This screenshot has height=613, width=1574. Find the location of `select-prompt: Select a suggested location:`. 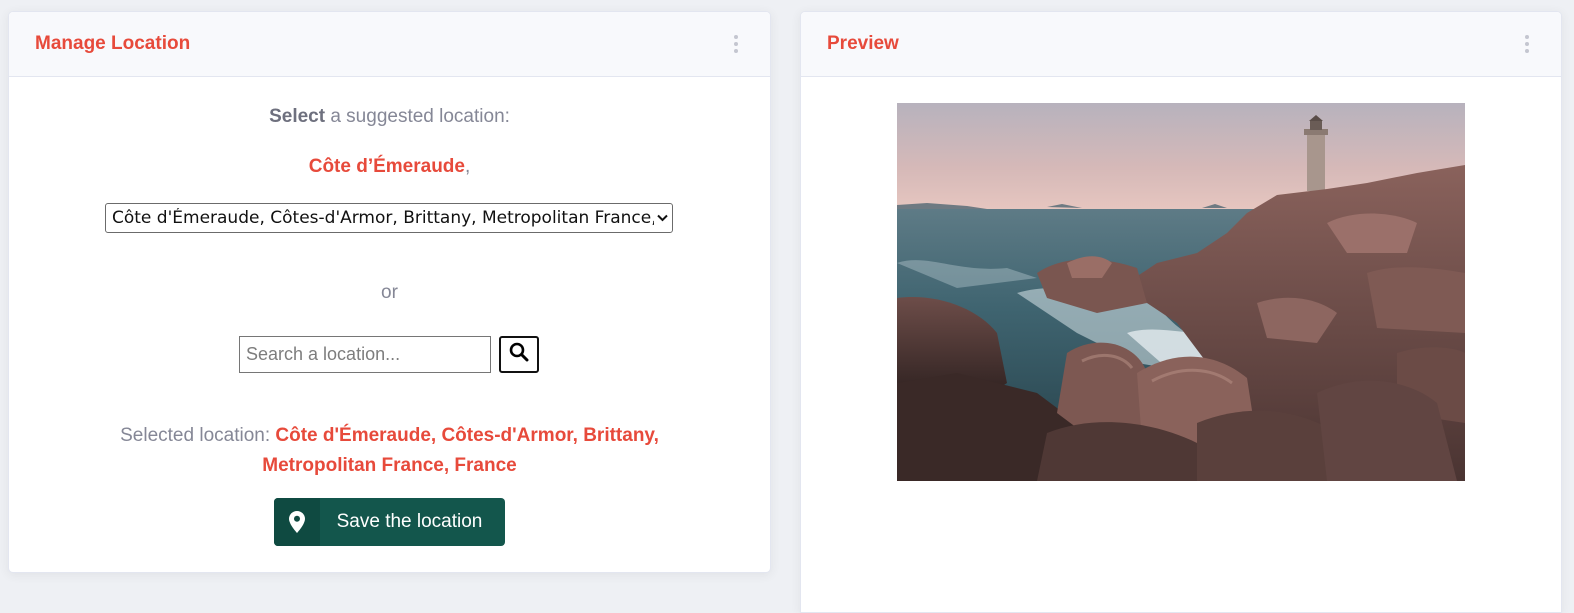

select-prompt: Select a suggested location: is located at coordinates (389, 117).